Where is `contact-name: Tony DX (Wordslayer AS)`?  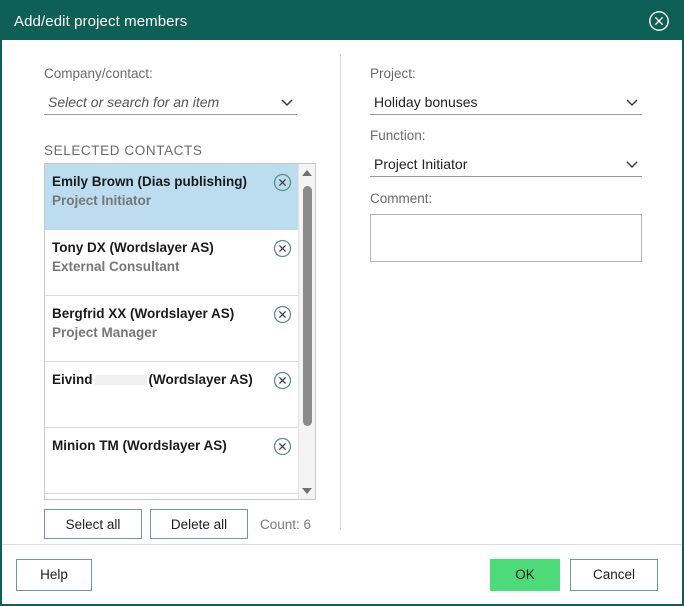
contact-name: Tony DX (Wordslayer AS) is located at coordinates (133, 247).